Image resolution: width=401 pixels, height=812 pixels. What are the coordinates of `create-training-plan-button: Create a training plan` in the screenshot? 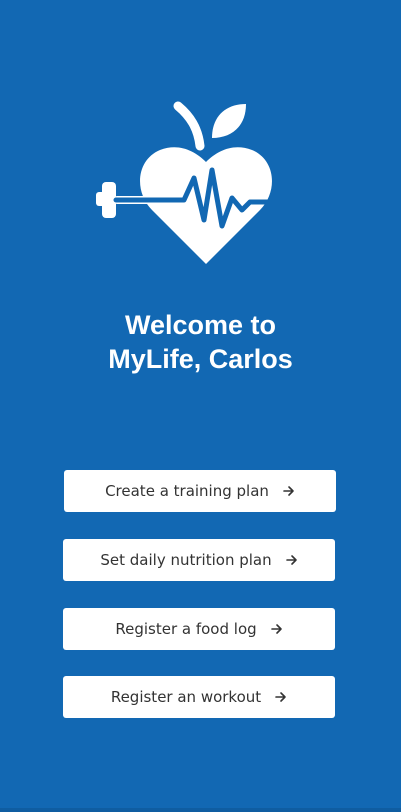 It's located at (200, 491).